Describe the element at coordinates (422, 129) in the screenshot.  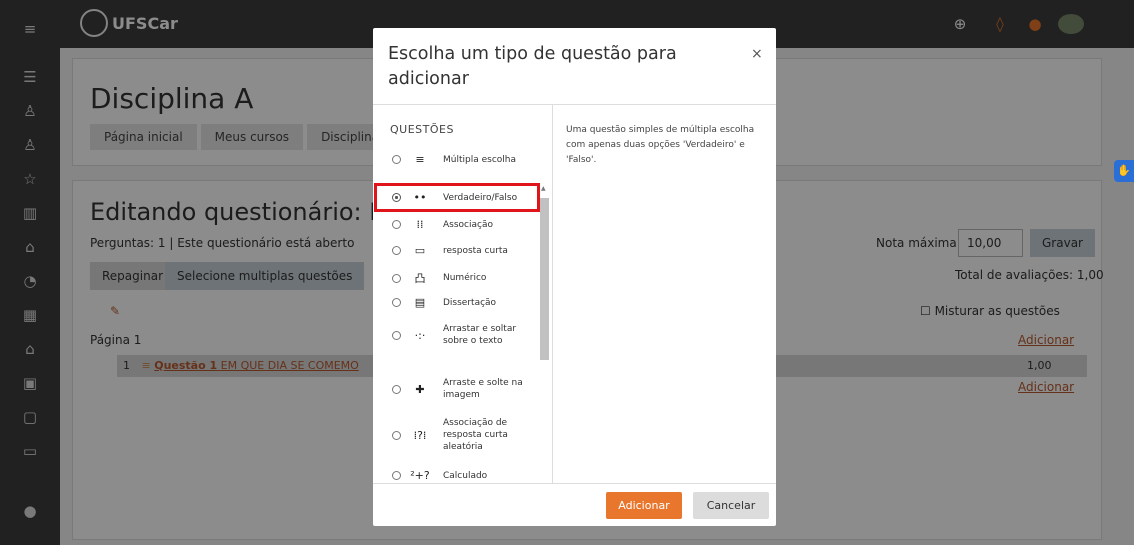
I see `section-heading: QUESTÕES` at that location.